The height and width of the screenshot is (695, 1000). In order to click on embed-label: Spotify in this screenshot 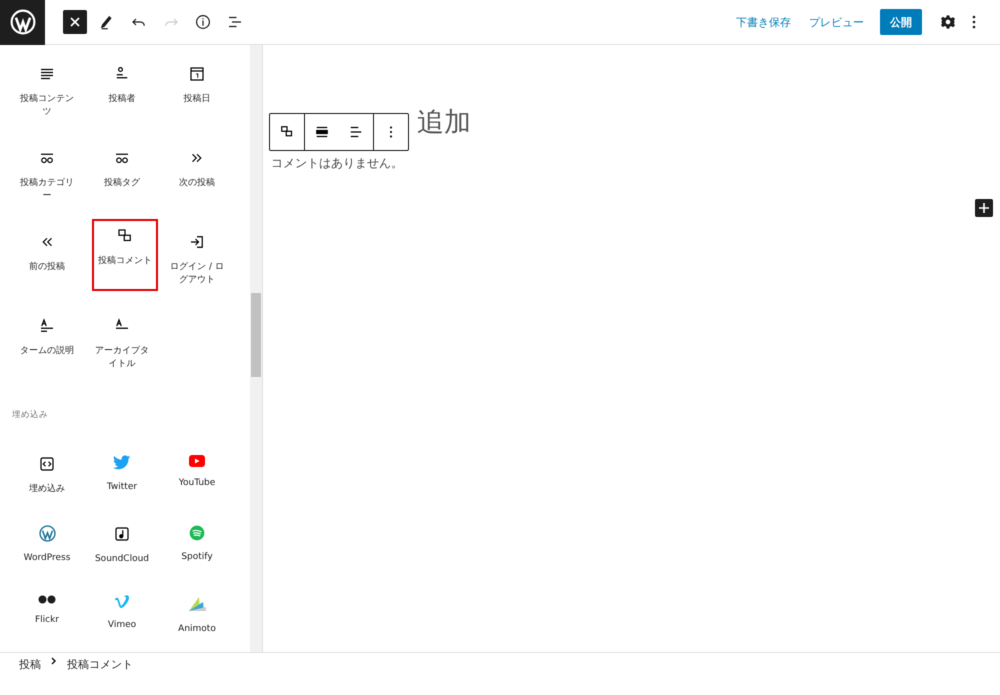, I will do `click(197, 557)`.